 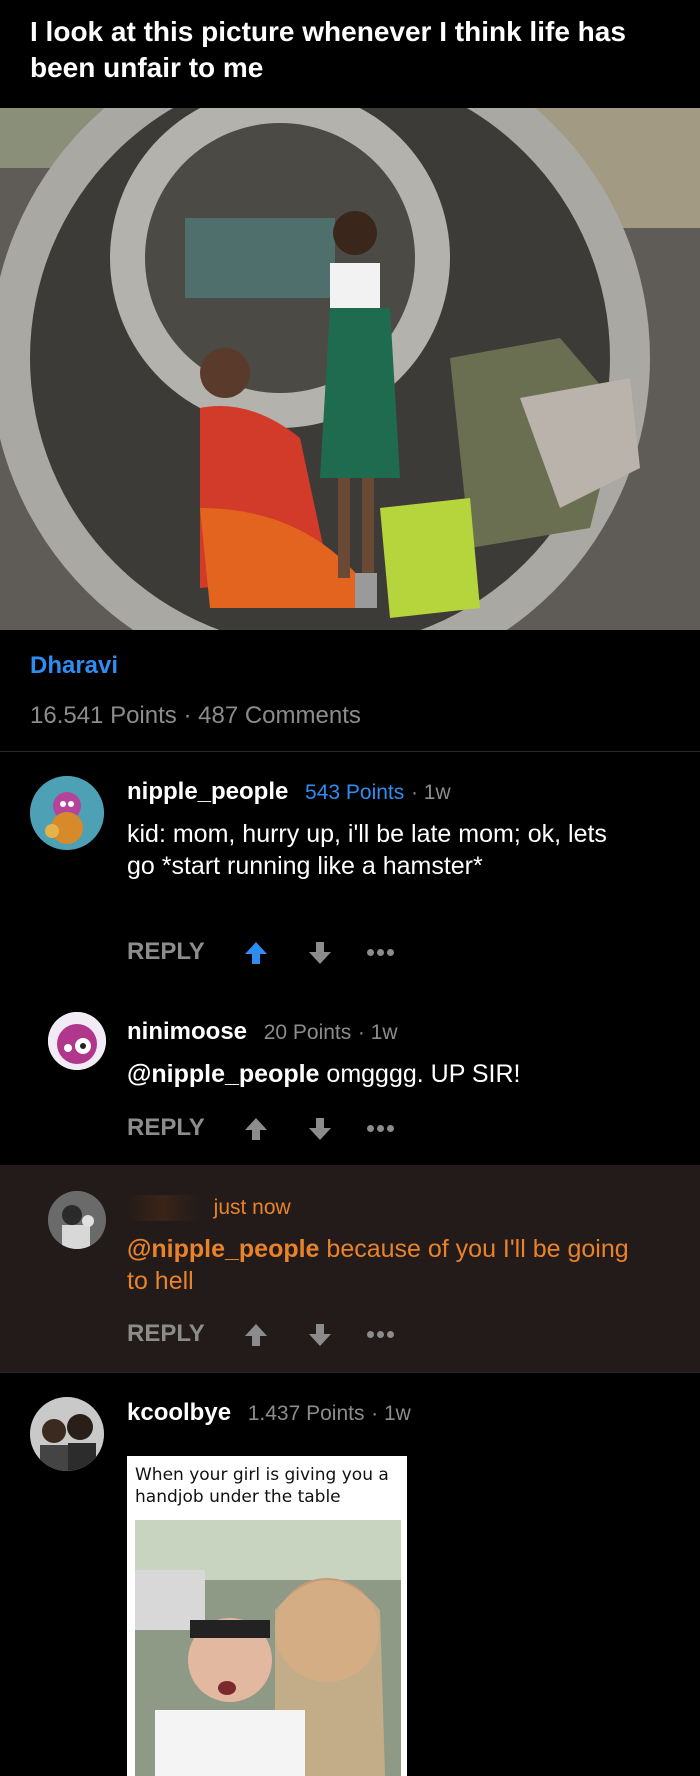 What do you see at coordinates (163, 1207) in the screenshot?
I see `redacted-username` at bounding box center [163, 1207].